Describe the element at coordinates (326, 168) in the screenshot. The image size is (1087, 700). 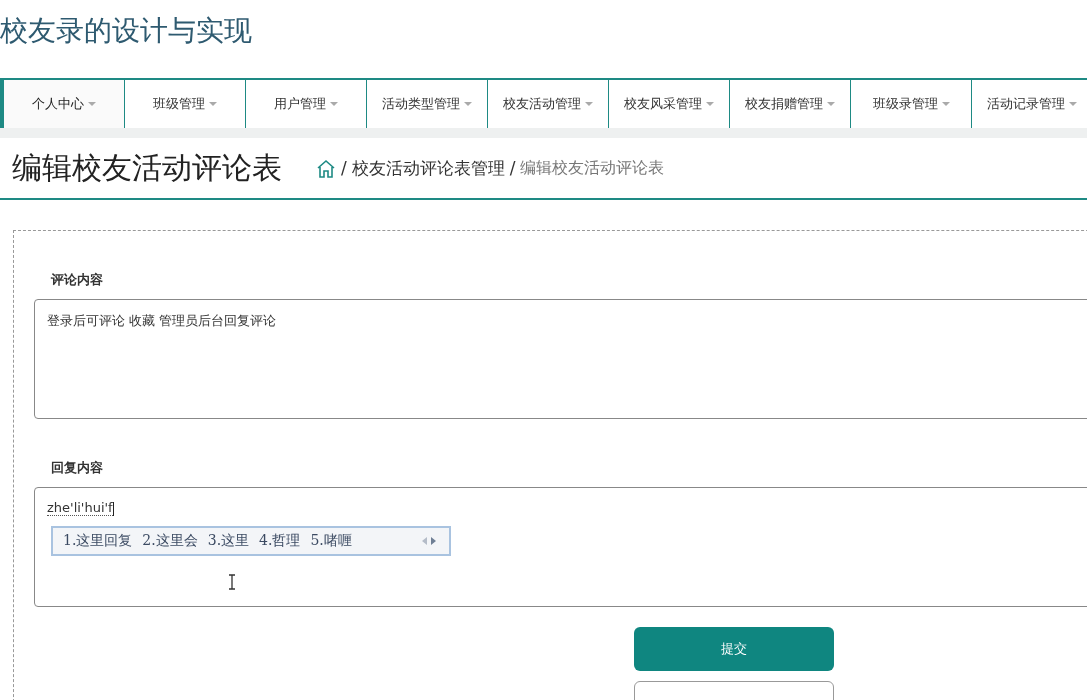
I see `home-icon` at that location.